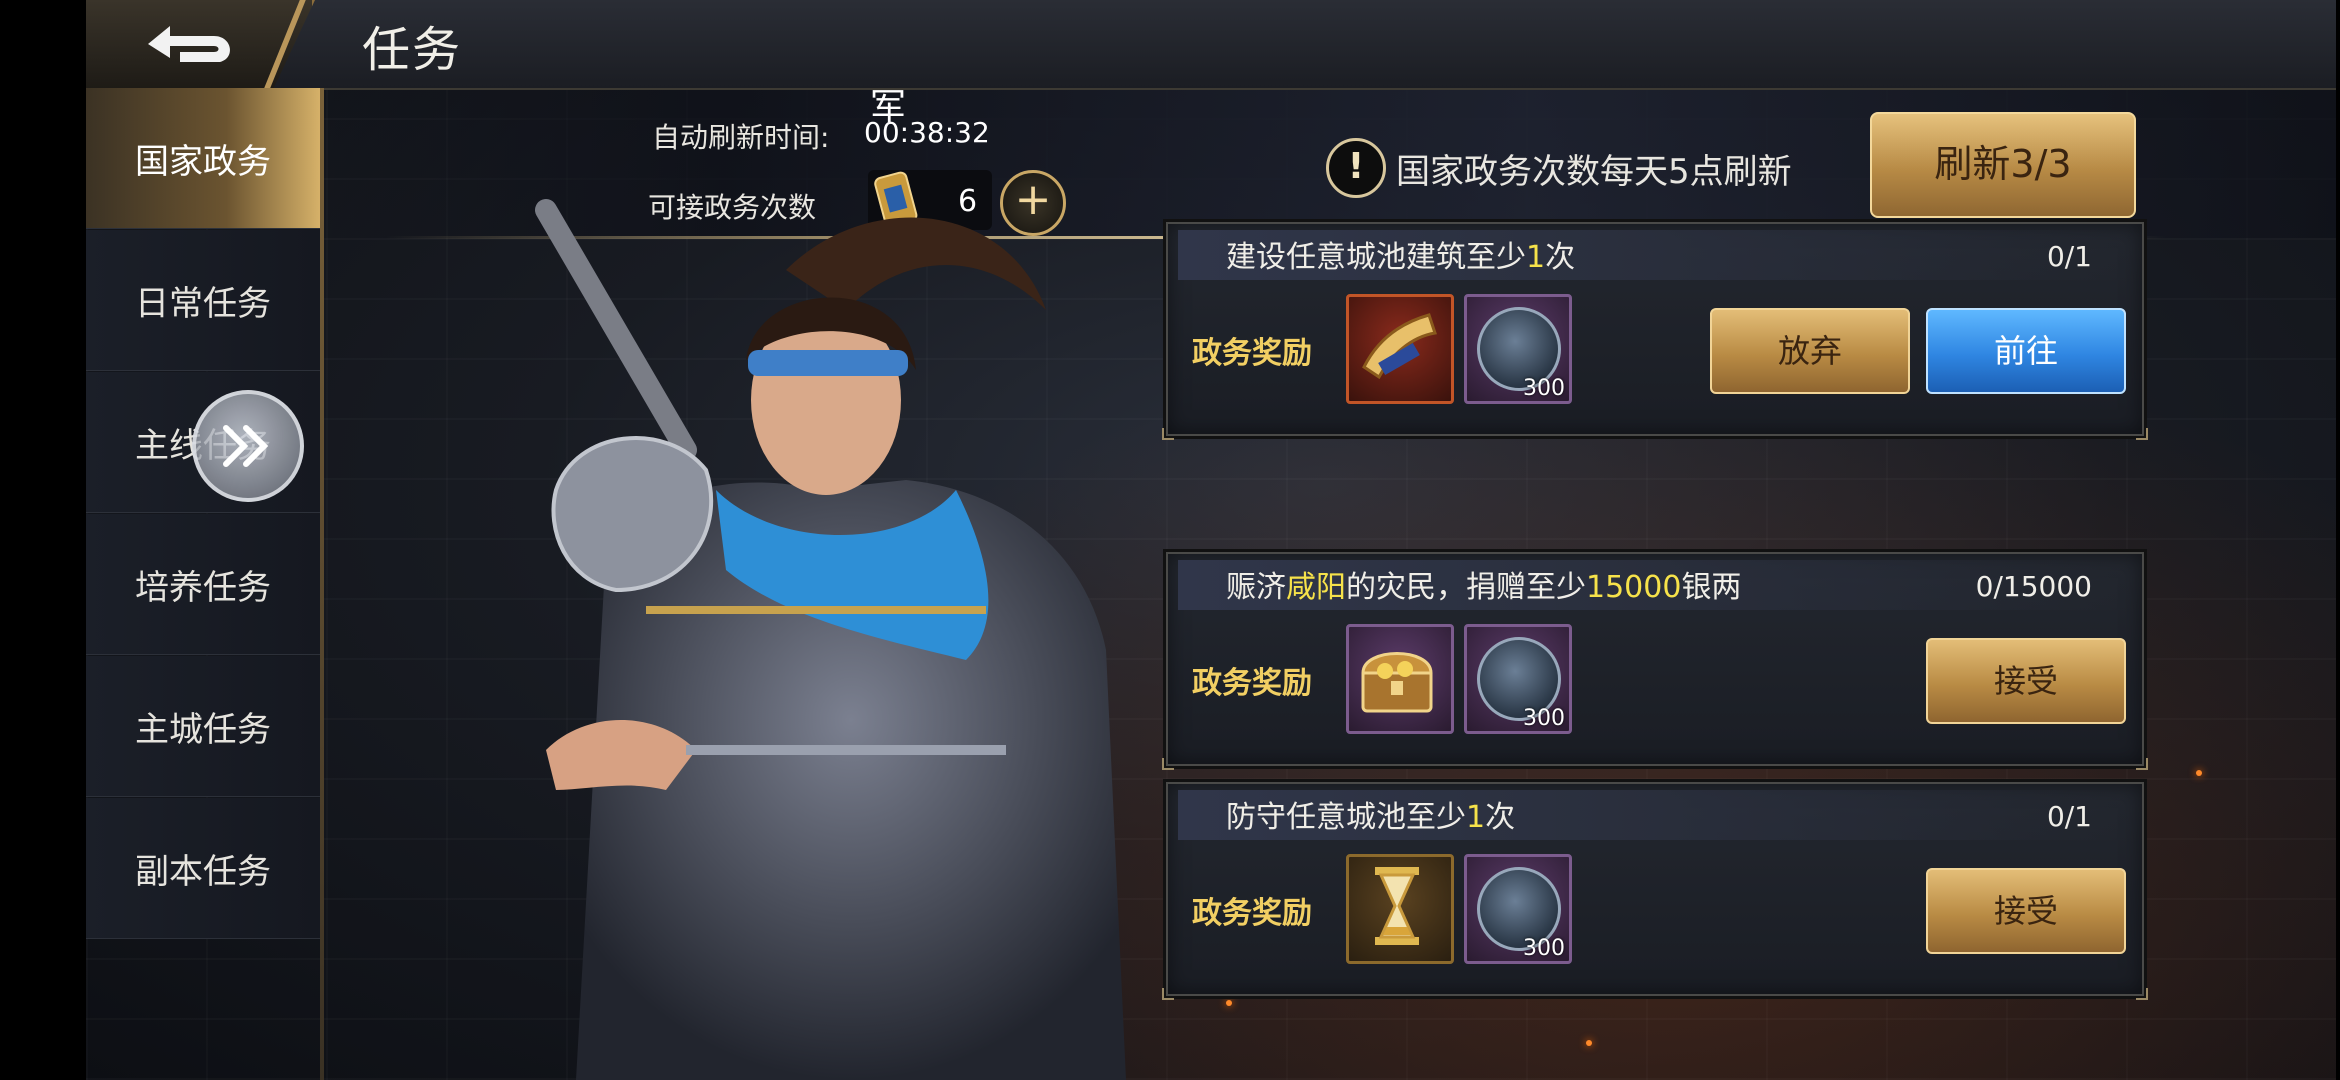 Image resolution: width=2340 pixels, height=1080 pixels. I want to click on page-title: 任务, so click(412, 50).